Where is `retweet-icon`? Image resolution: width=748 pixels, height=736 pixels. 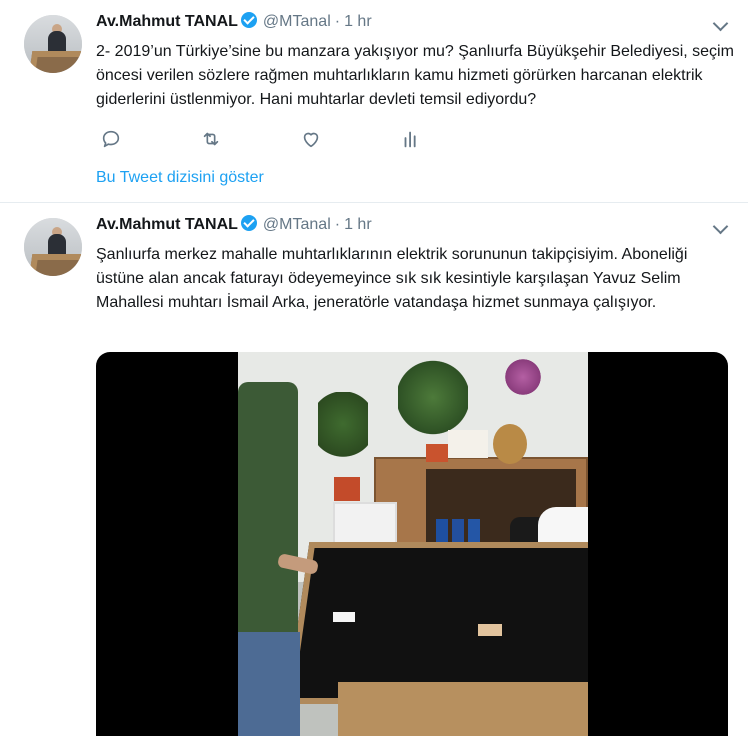
retweet-icon is located at coordinates (212, 140).